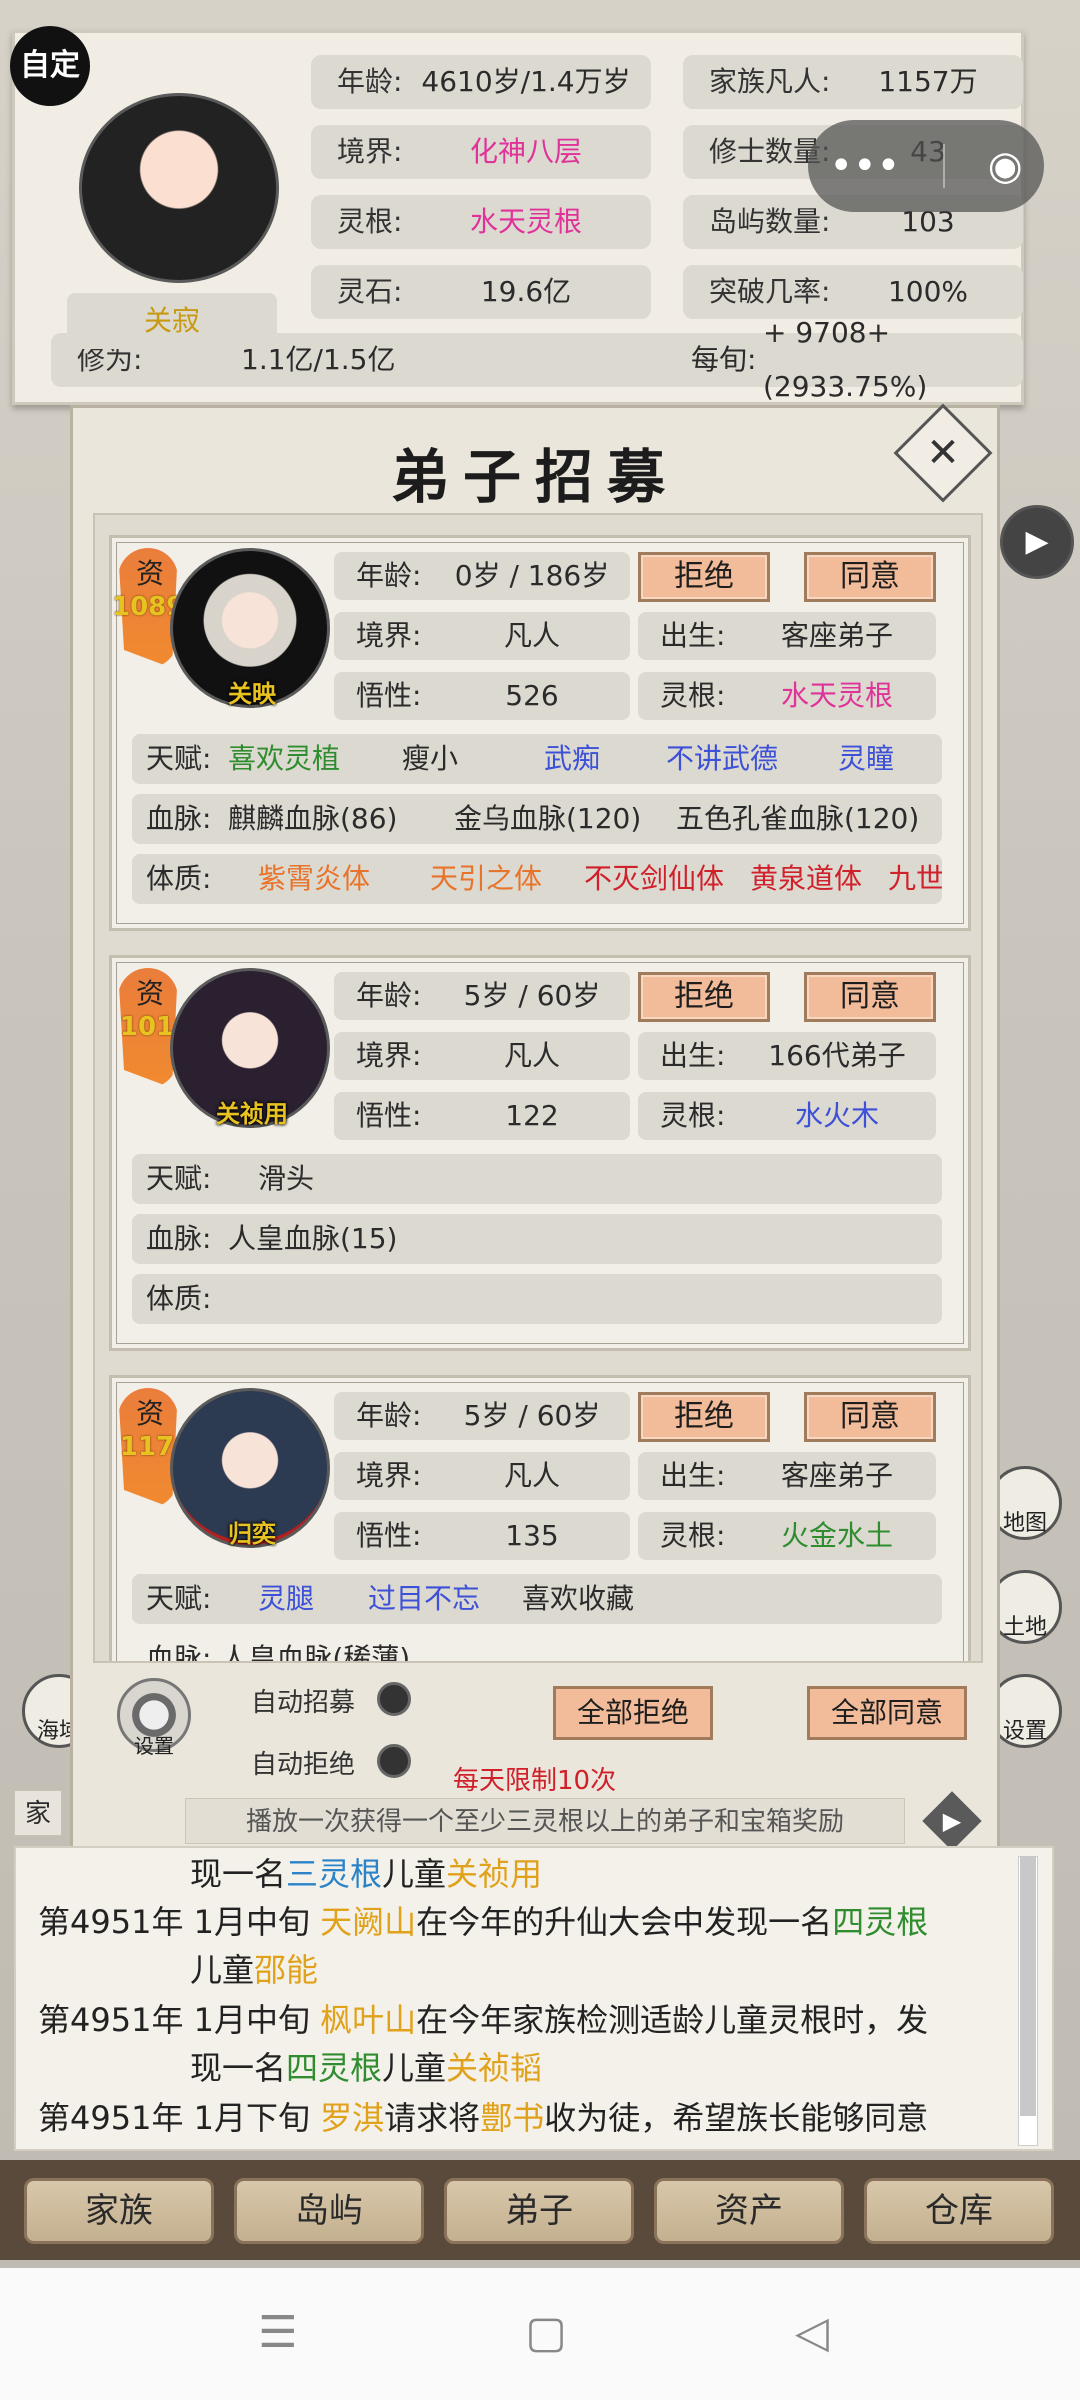 Image resolution: width=1080 pixels, height=2400 pixels. What do you see at coordinates (633, 1713) in the screenshot?
I see `reject-all-button: 全部拒绝` at bounding box center [633, 1713].